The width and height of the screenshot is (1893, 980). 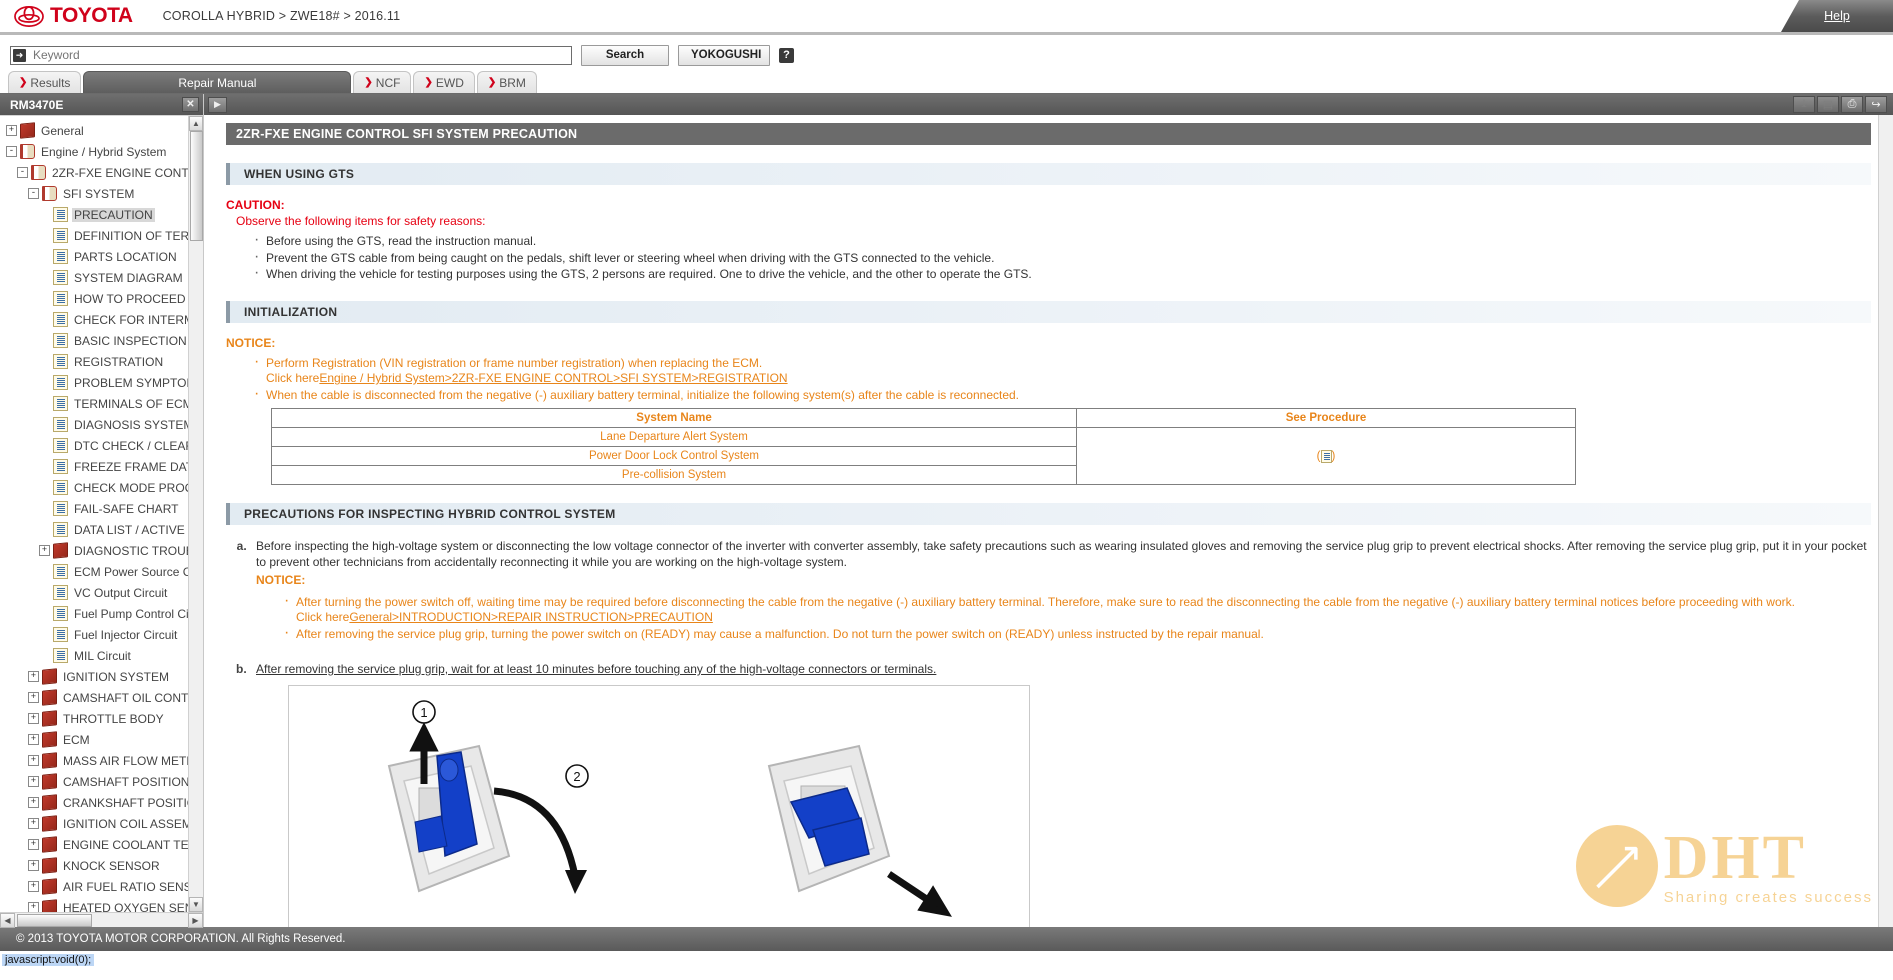 What do you see at coordinates (1885, 521) in the screenshot?
I see `document-vertical-scrollbar` at bounding box center [1885, 521].